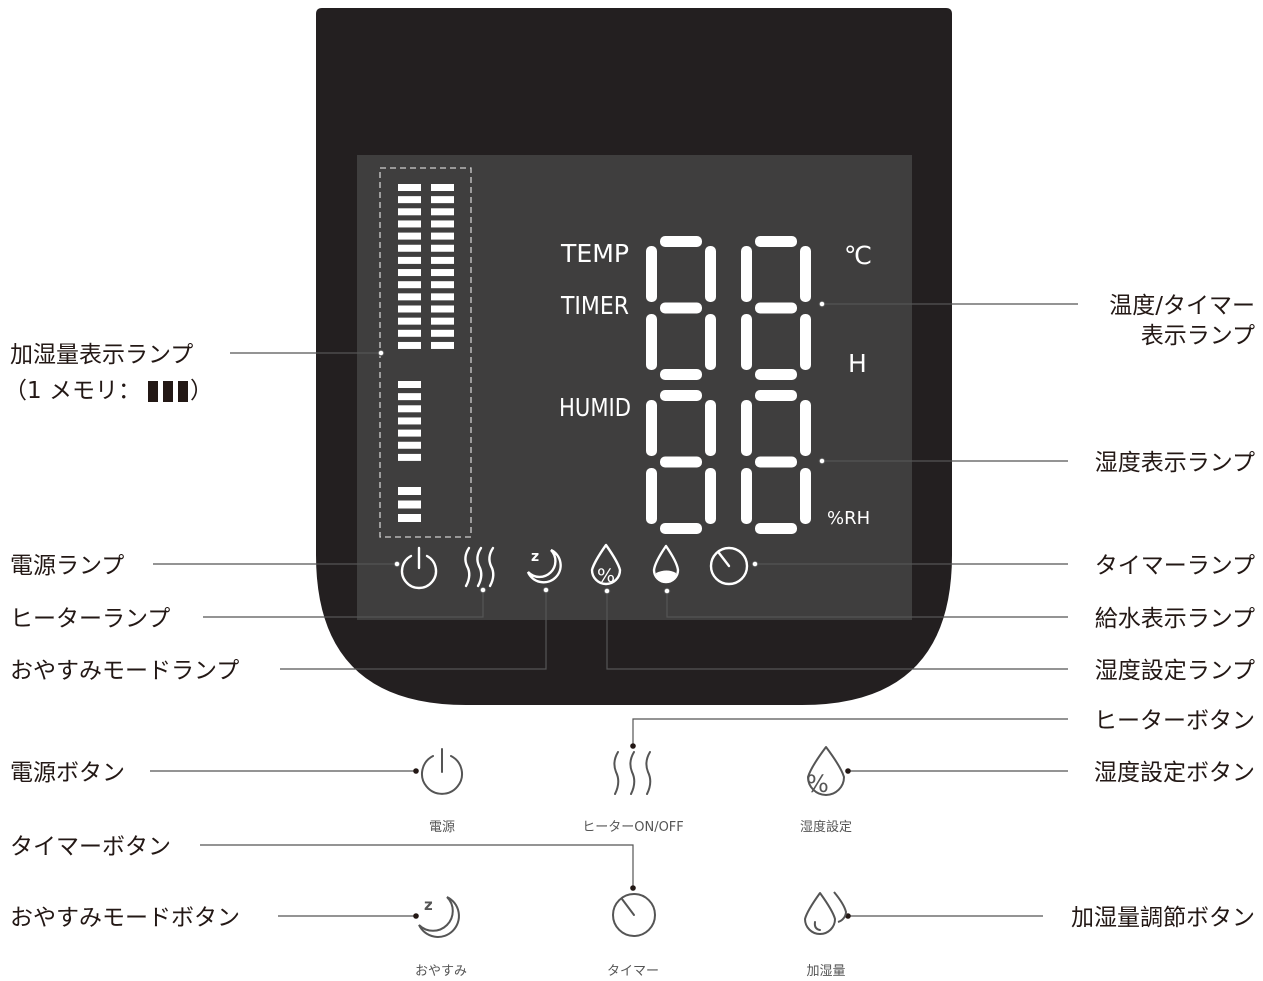 Image resolution: width=1263 pixels, height=981 pixels. What do you see at coordinates (825, 971) in the screenshot?
I see `humidify-amount-caption: 加湿量` at bounding box center [825, 971].